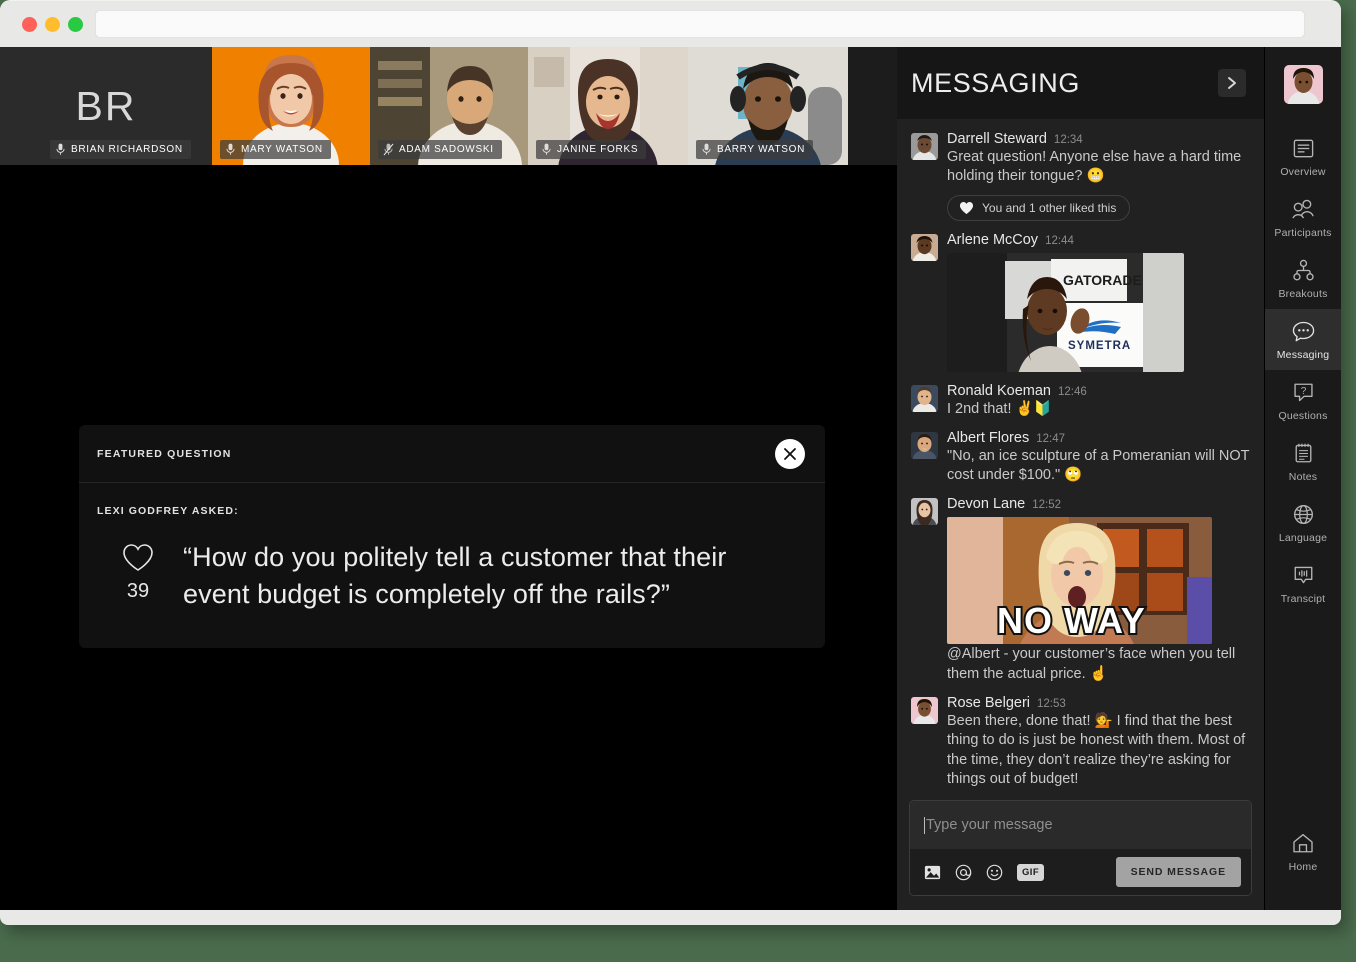 The height and width of the screenshot is (962, 1356). I want to click on window-titlebar, so click(670, 24).